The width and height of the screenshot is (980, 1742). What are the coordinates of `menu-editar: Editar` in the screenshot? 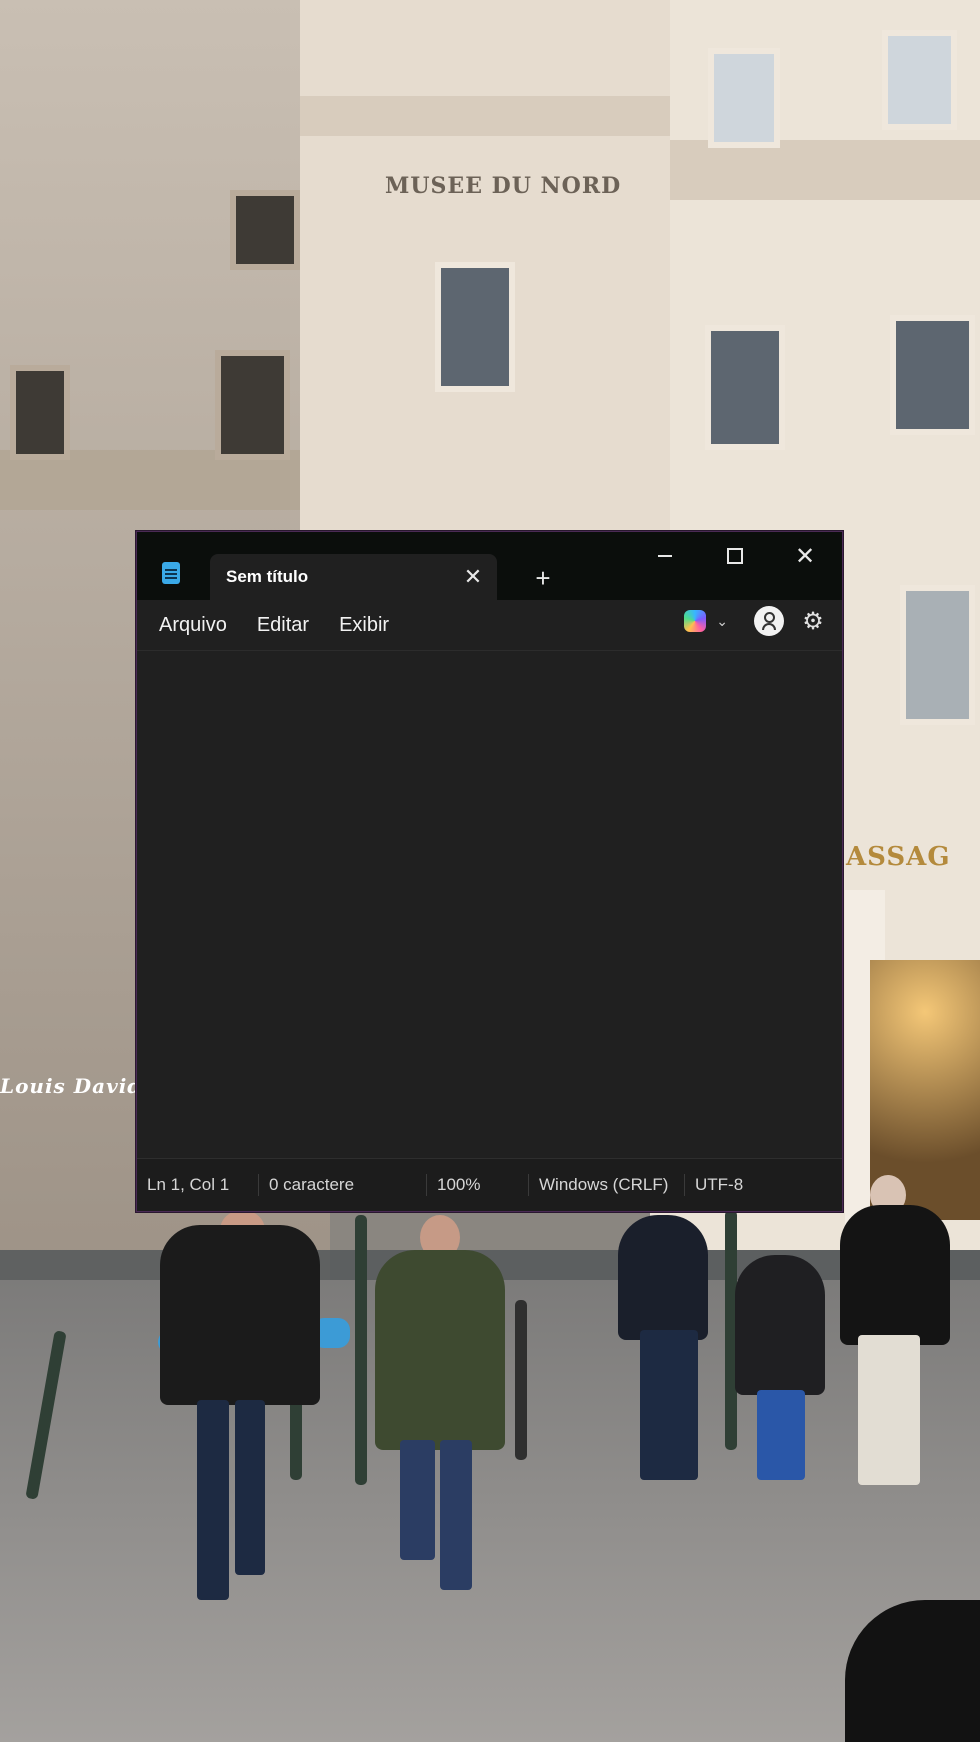 It's located at (283, 625).